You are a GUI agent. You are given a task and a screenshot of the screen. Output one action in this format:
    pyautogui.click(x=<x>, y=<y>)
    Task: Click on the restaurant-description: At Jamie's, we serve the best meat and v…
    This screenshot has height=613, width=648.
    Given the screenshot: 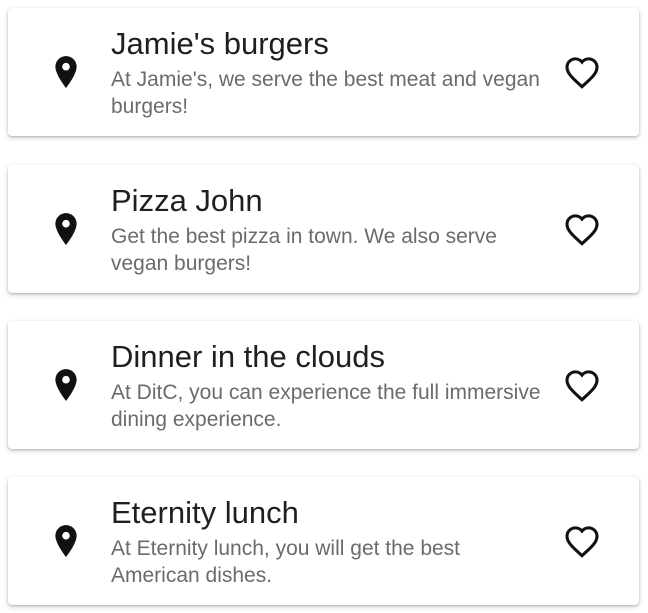 What is the action you would take?
    pyautogui.click(x=325, y=93)
    